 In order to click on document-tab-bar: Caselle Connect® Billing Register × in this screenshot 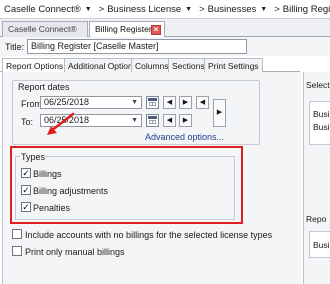, I will do `click(165, 28)`.